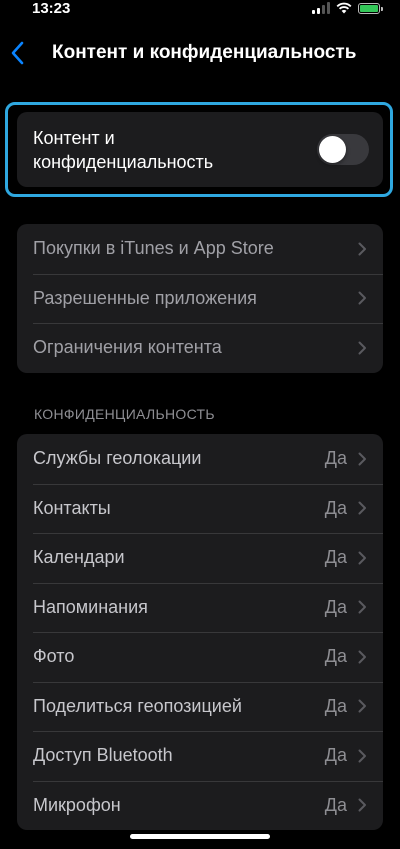 This screenshot has width=400, height=849. I want to click on row-label: Напоминания, so click(90, 606).